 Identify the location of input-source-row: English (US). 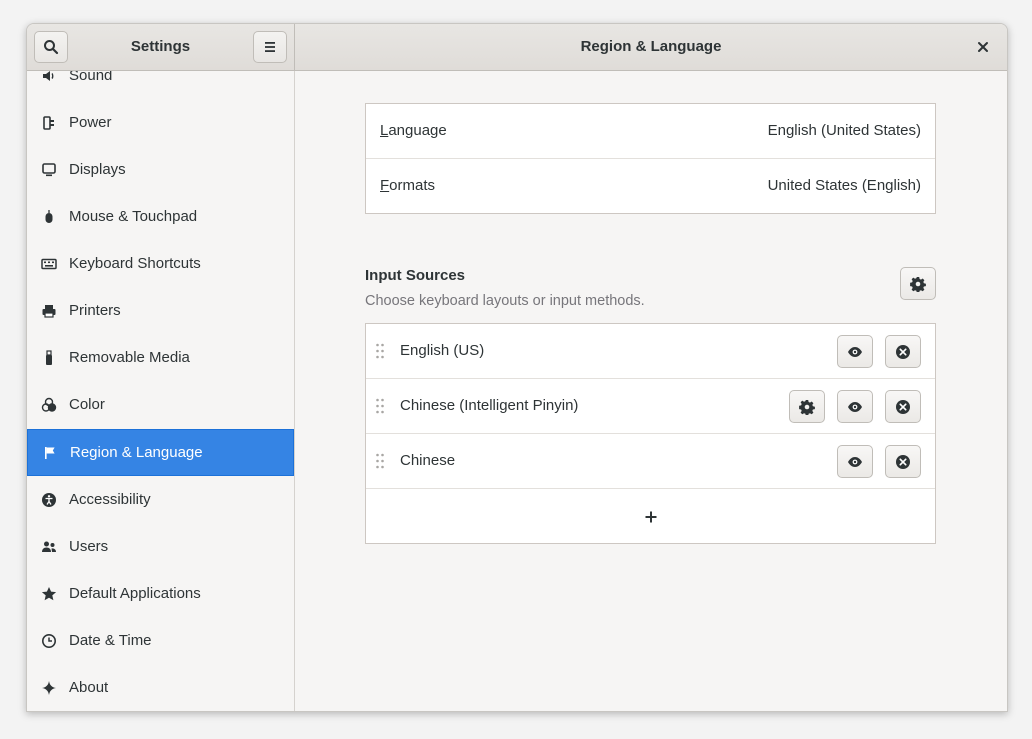
(650, 351).